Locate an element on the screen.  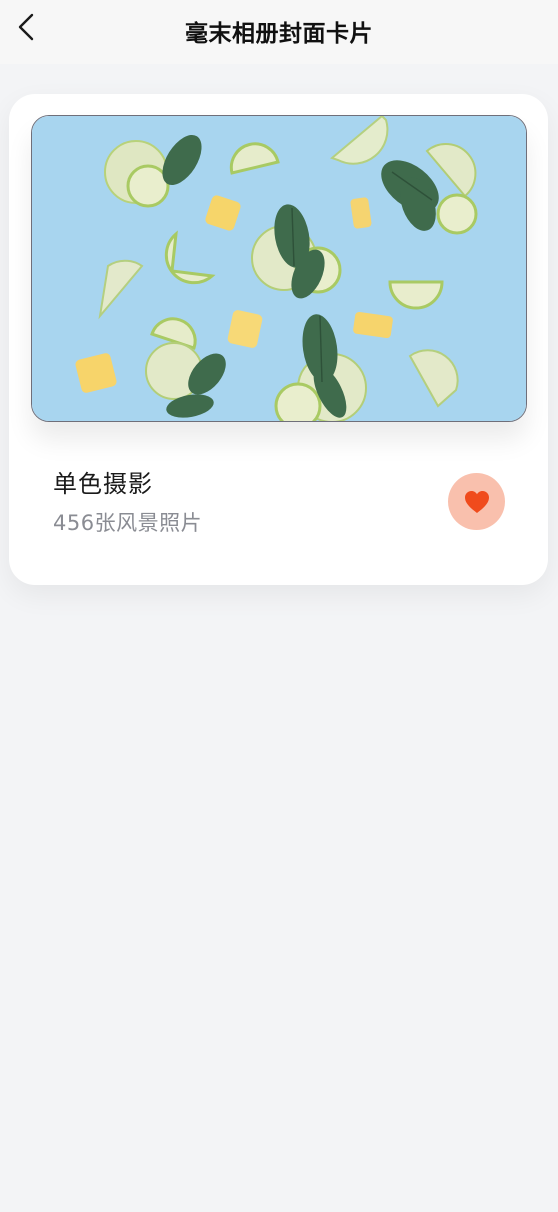
heart-icon is located at coordinates (476, 501).